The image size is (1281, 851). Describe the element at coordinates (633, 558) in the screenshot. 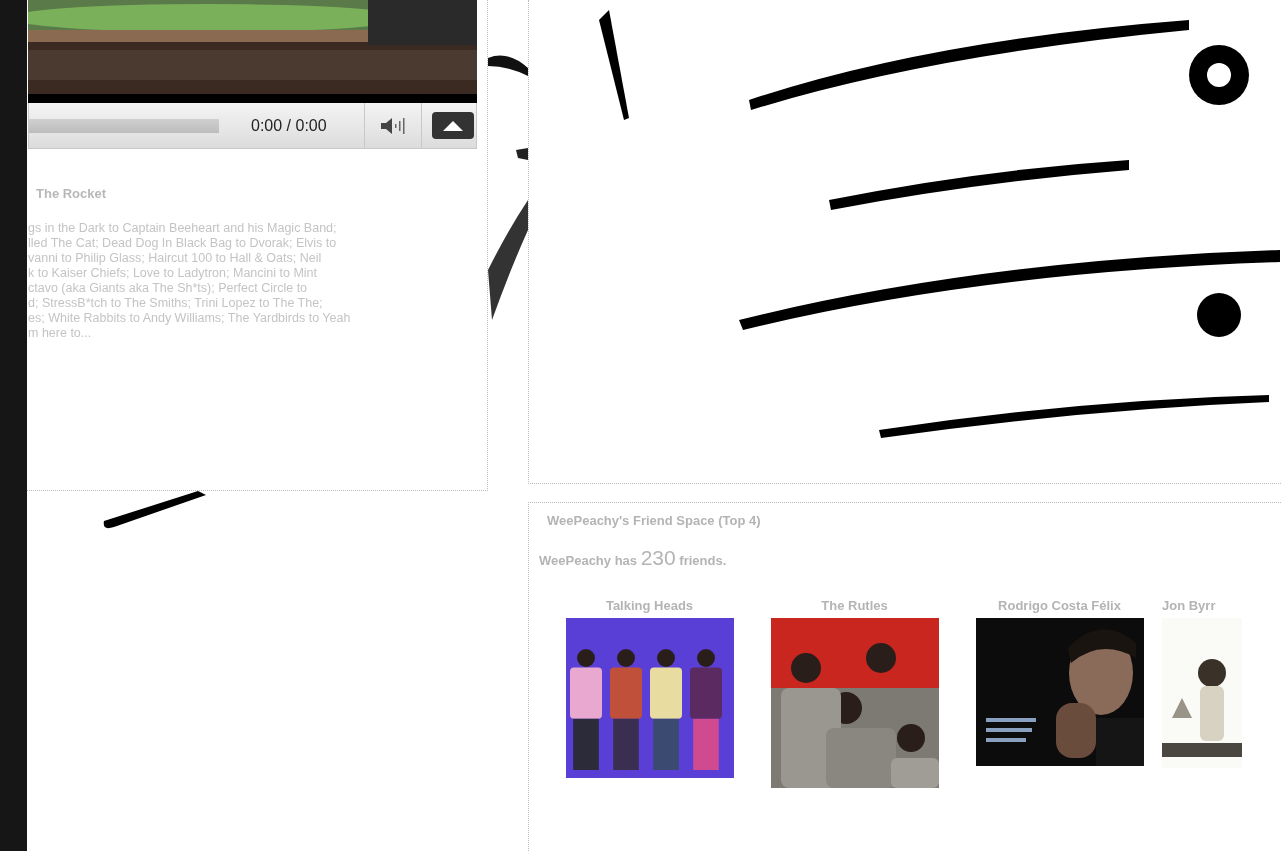

I see `friend-count-text: WeePeachy has 230 friends.` at that location.